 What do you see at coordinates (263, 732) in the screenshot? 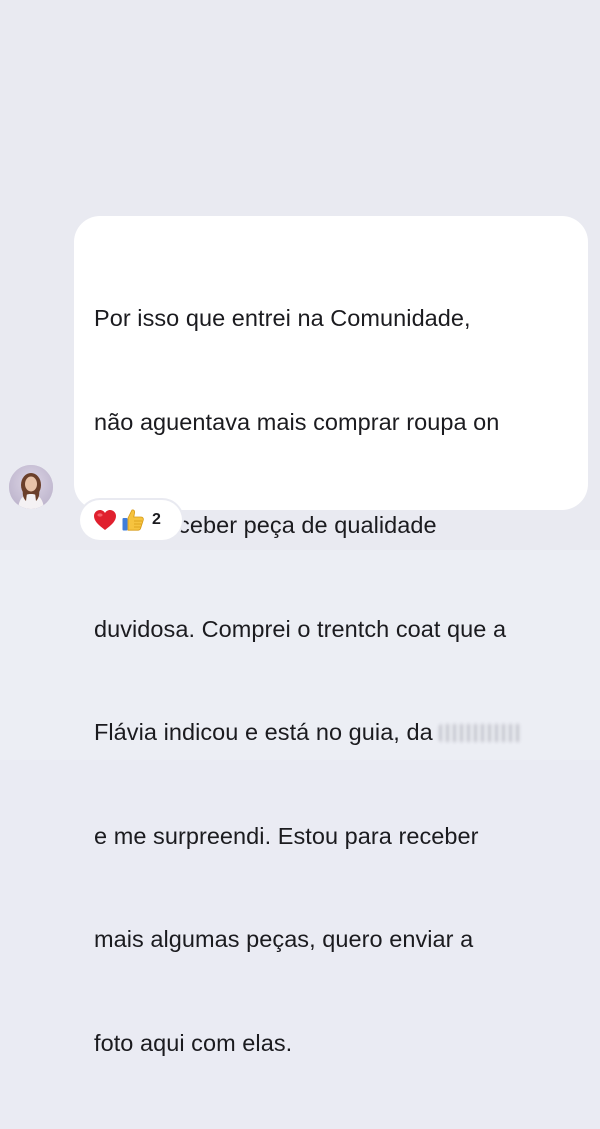
I see `message-line: Flávia indicou e está no guia, da` at bounding box center [263, 732].